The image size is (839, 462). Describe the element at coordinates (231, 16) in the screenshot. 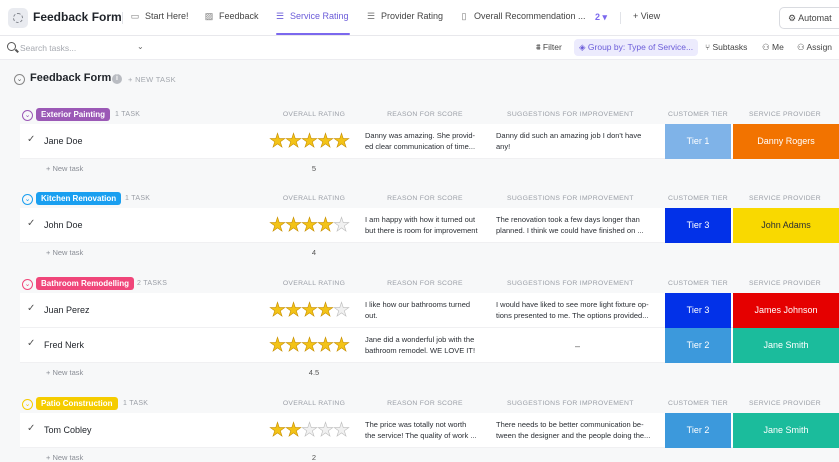

I see `tab-feedback: ▨ Feedback` at that location.